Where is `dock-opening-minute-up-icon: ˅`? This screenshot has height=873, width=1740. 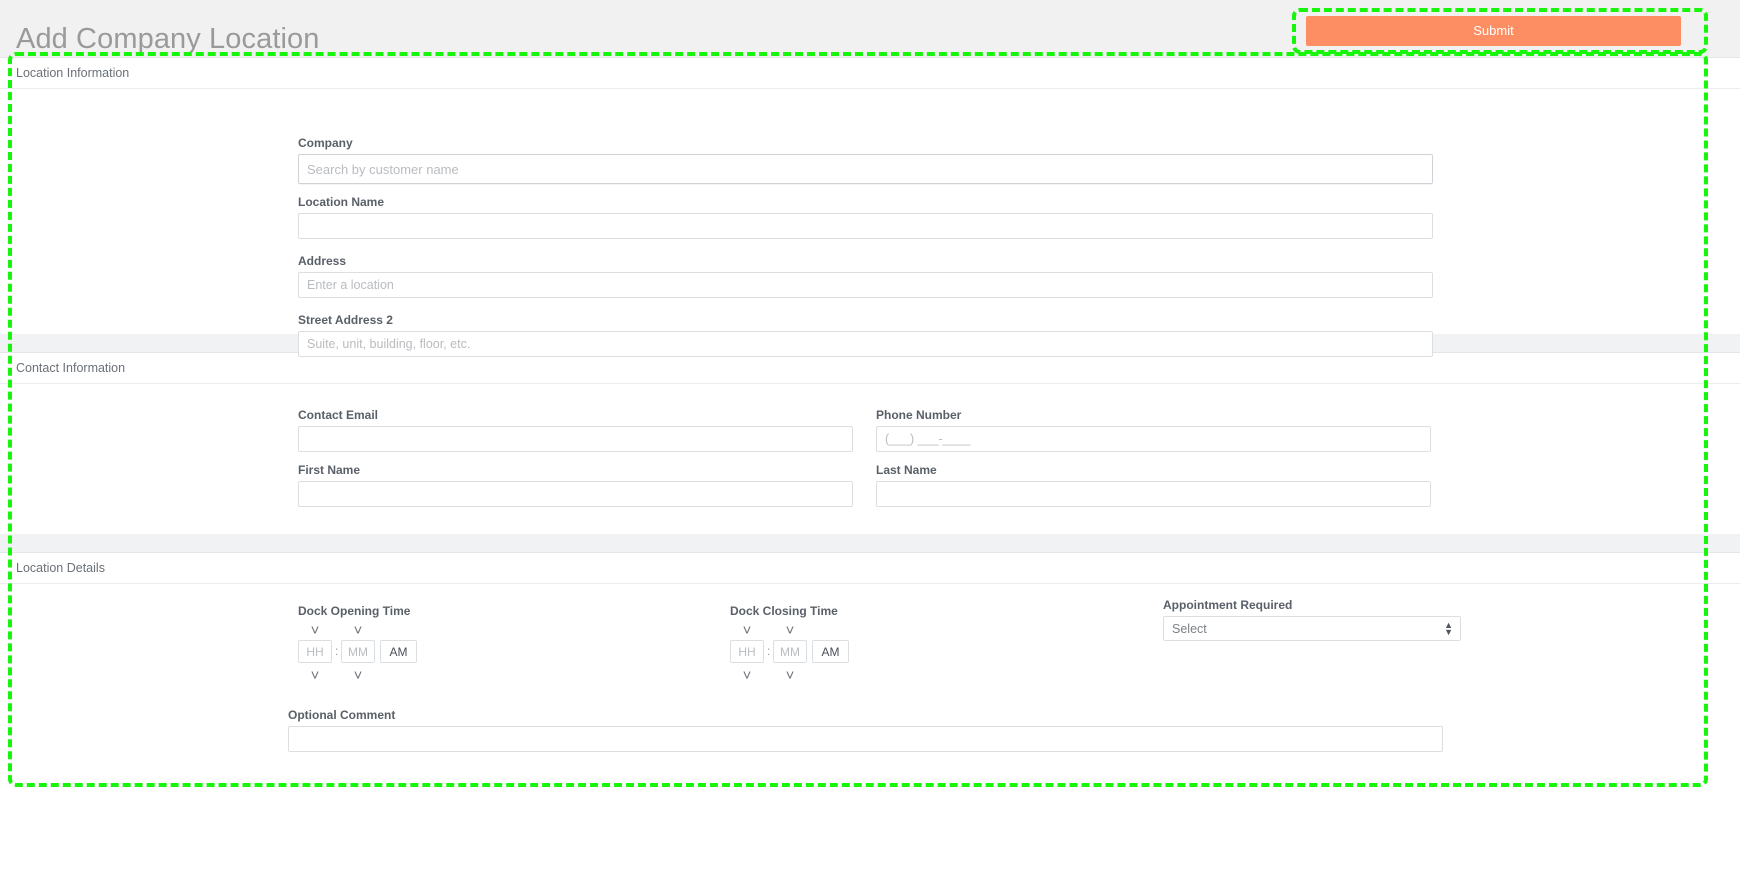
dock-opening-minute-up-icon: ˅ is located at coordinates (358, 630).